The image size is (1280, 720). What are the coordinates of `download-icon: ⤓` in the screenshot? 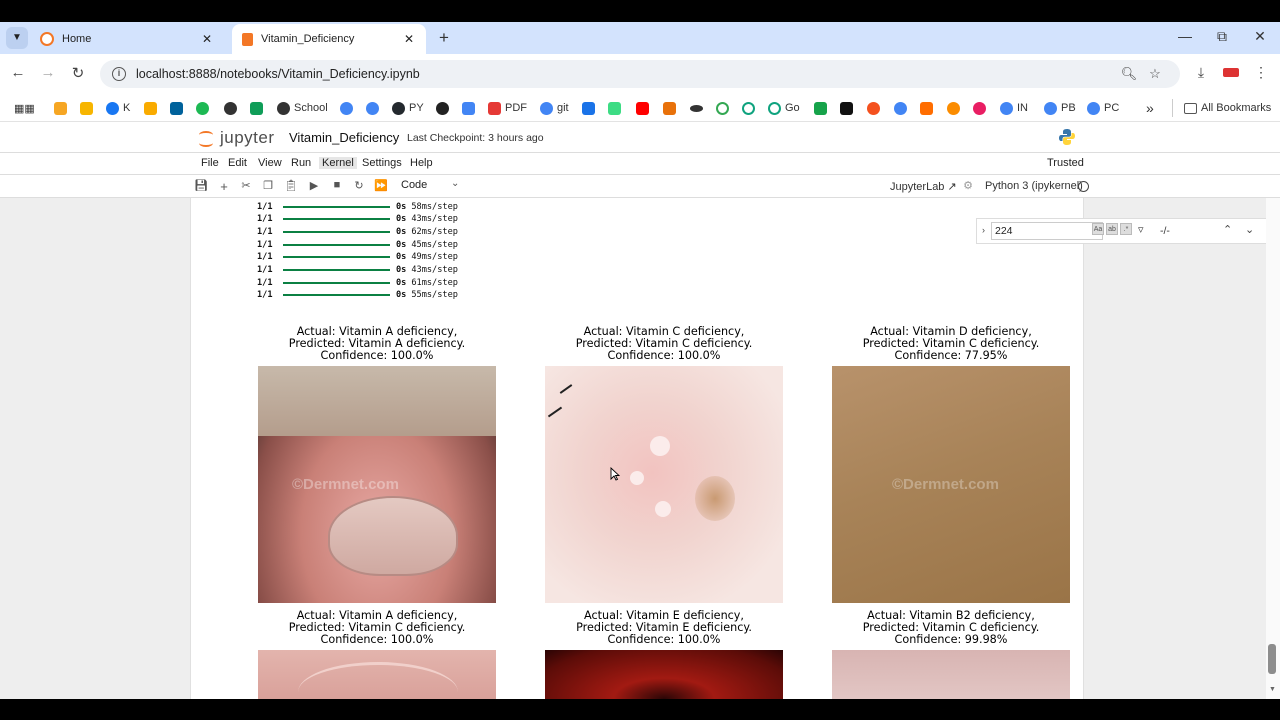 It's located at (1201, 72).